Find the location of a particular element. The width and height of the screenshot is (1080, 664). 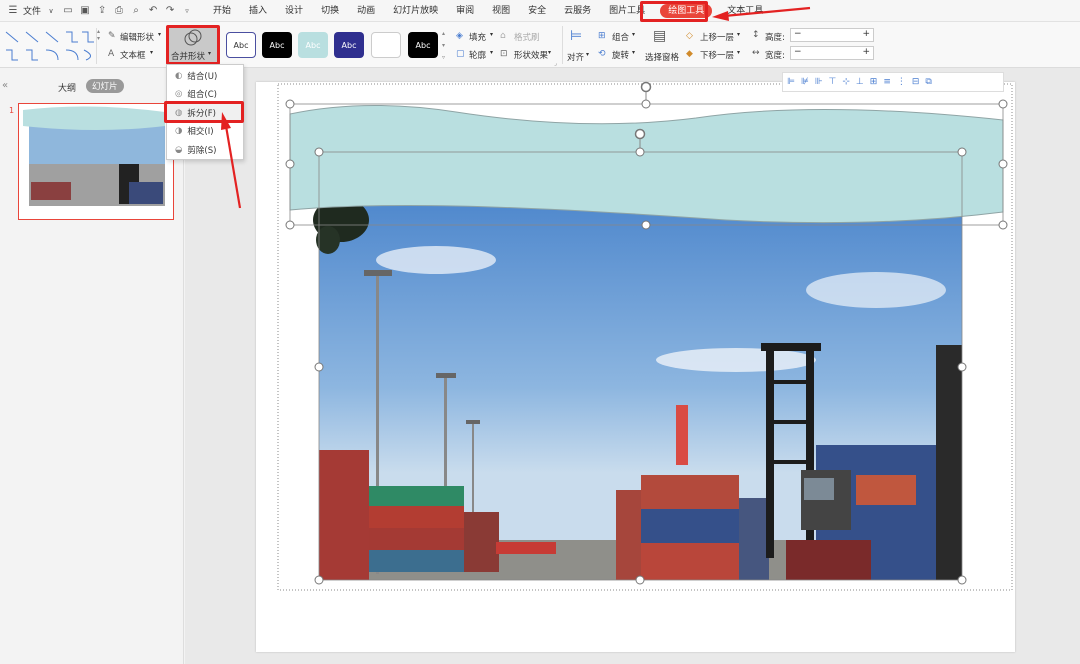

text-box-icon: A is located at coordinates (111, 54).